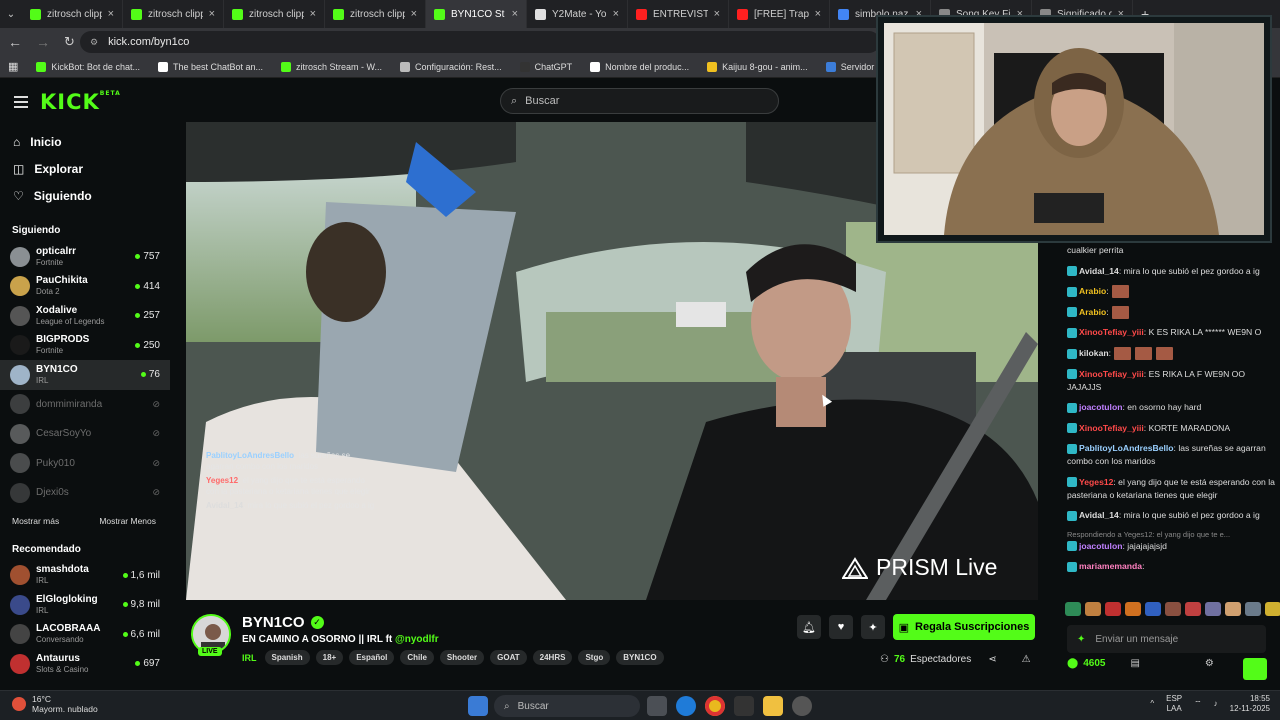  What do you see at coordinates (744, 706) in the screenshot?
I see `terminal-icon` at bounding box center [744, 706].